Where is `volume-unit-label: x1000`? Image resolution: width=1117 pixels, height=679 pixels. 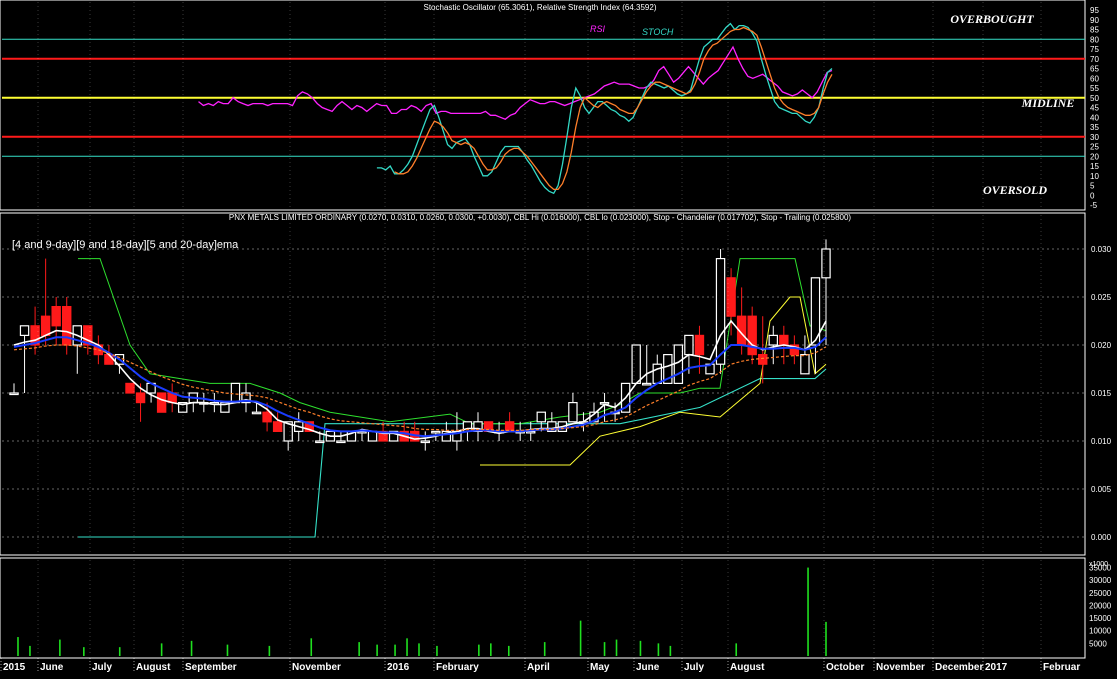
volume-unit-label: x1000 is located at coordinates (1098, 564).